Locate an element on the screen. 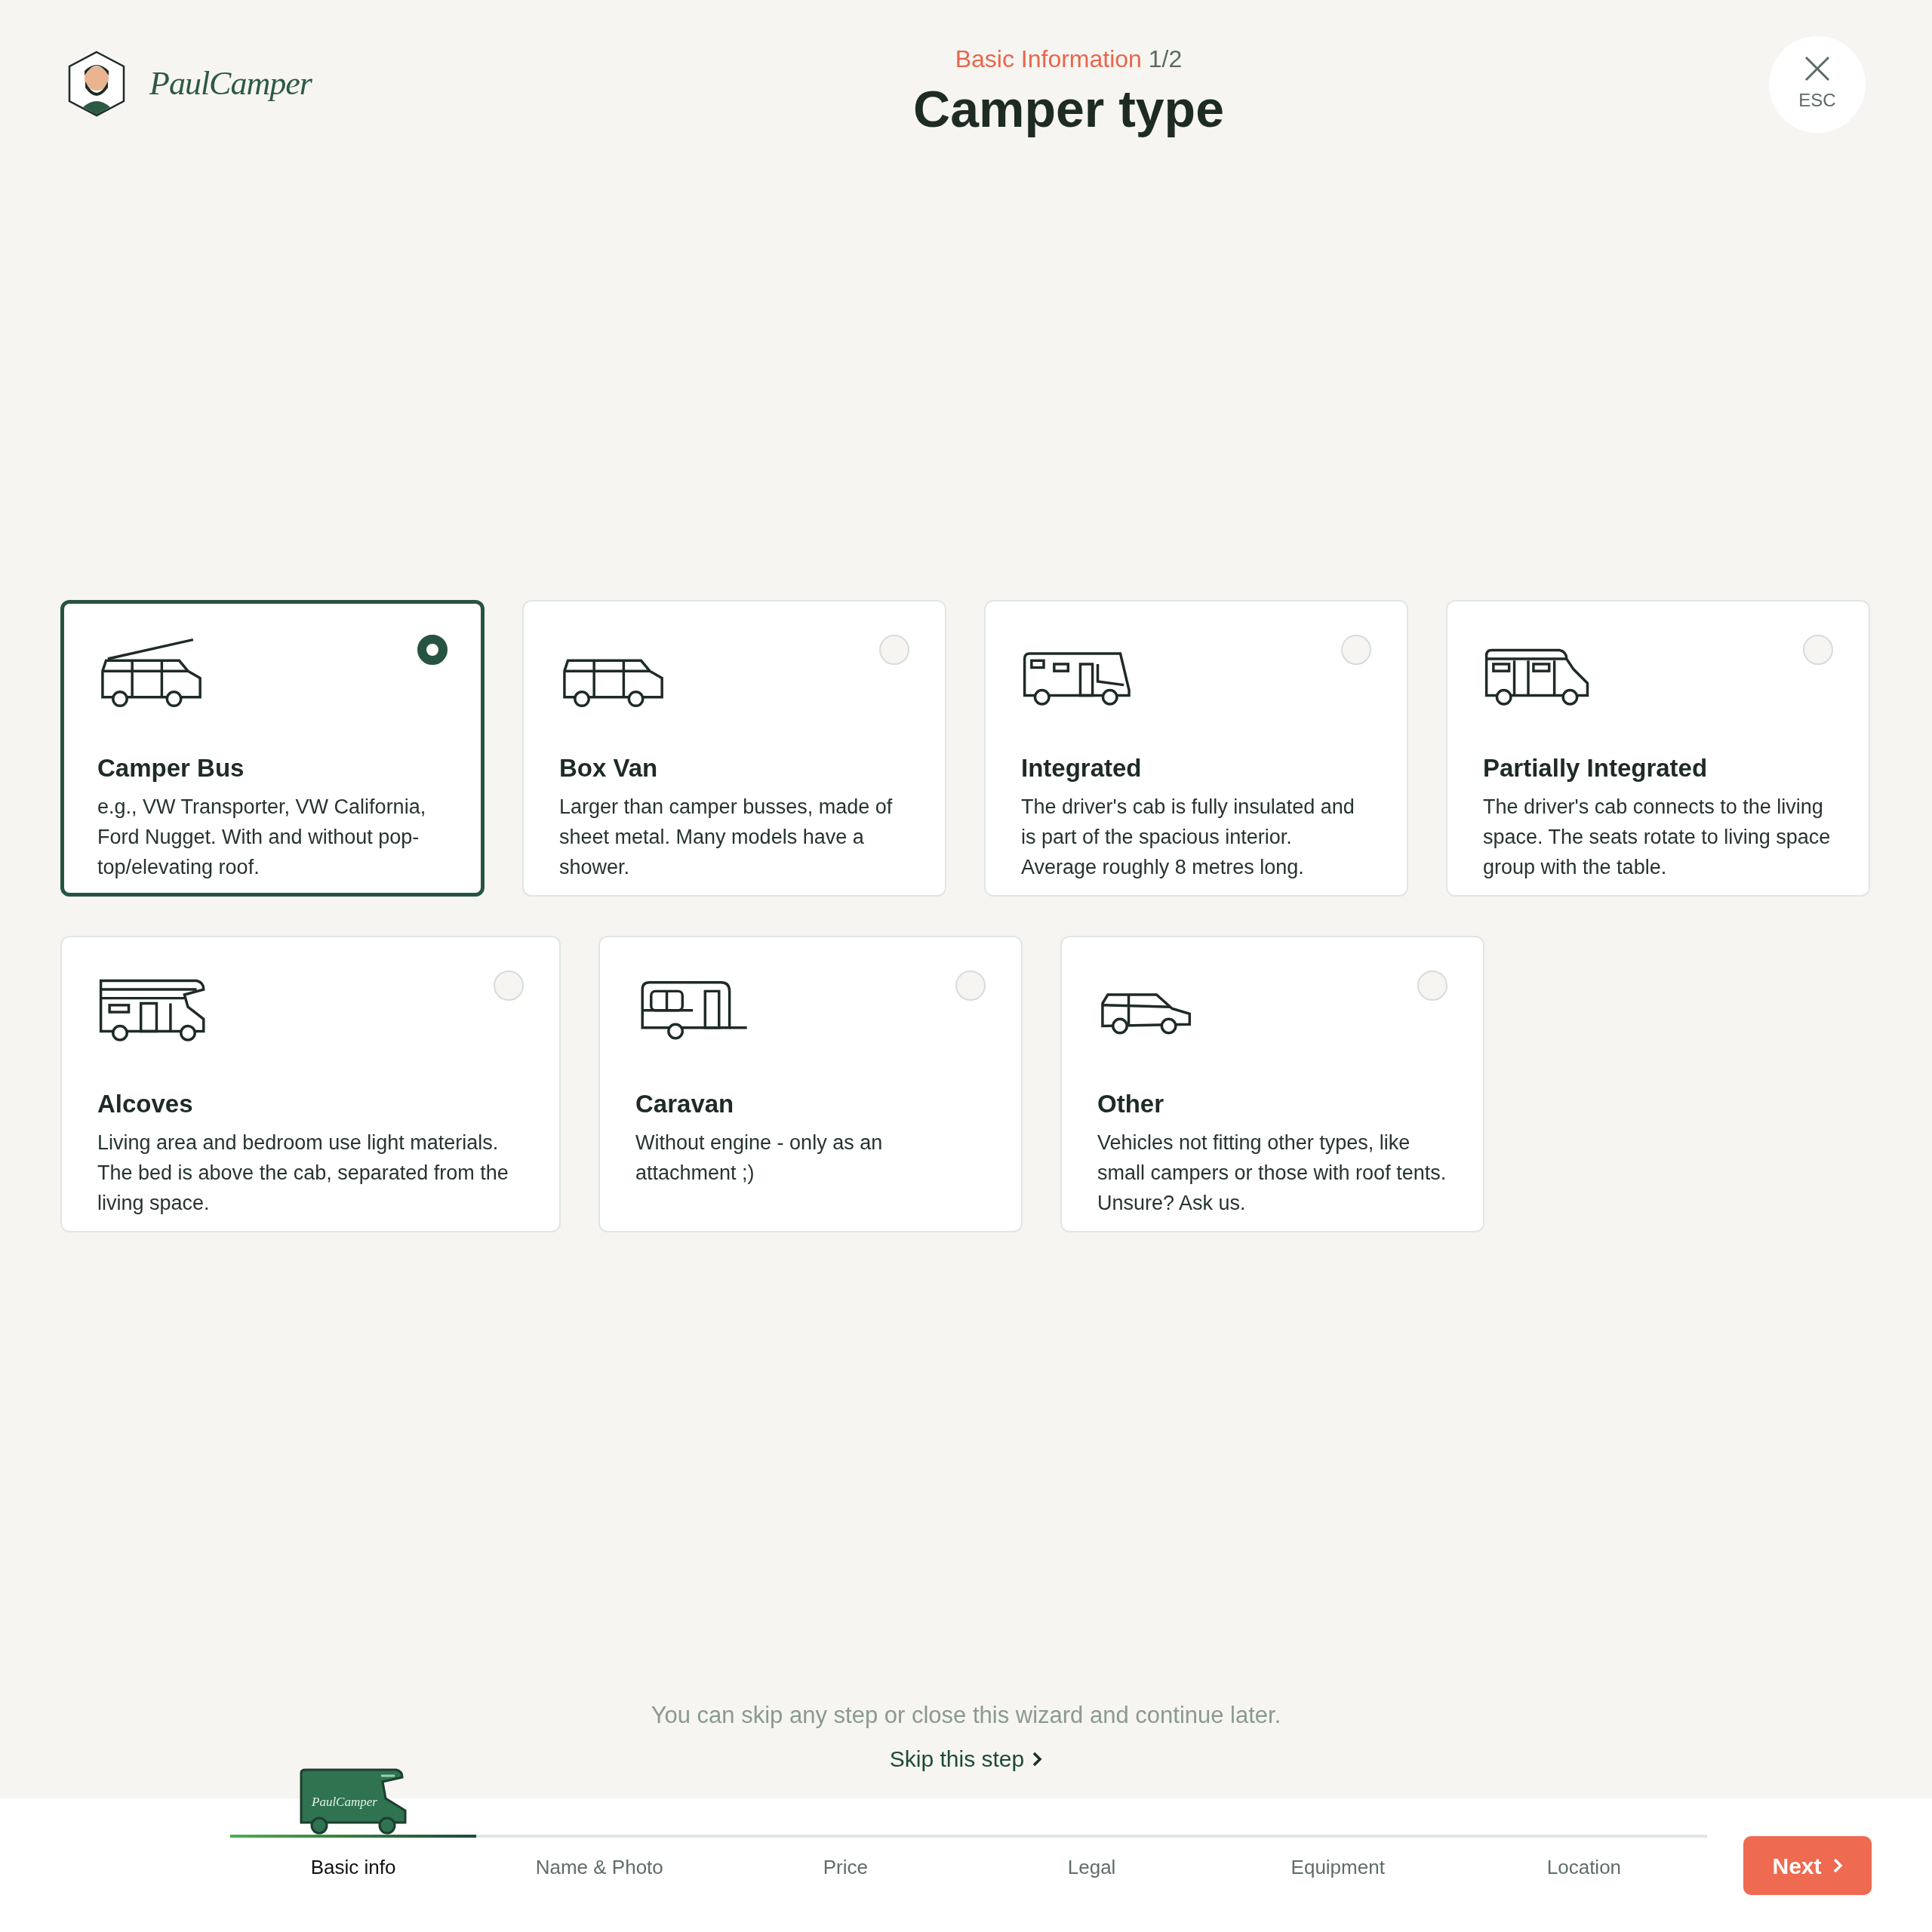 This screenshot has height=1932, width=1932. card-description: The driver's cab connects to the living space. The seats rotate to living space group with the table. is located at coordinates (1657, 837).